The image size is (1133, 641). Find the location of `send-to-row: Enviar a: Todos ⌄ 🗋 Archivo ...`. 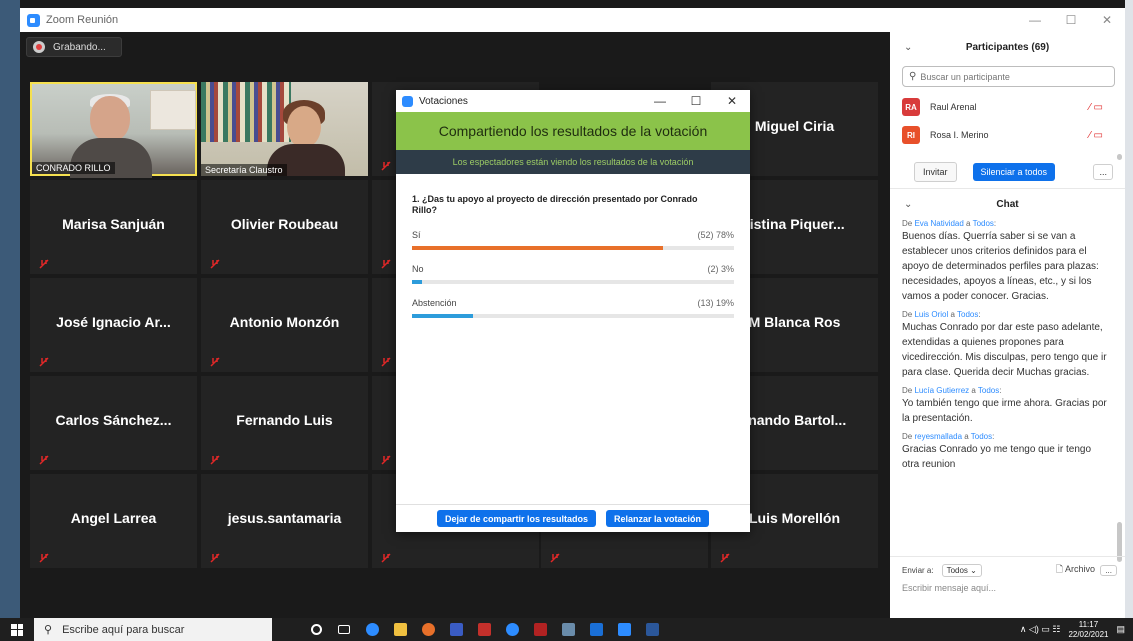

send-to-row: Enviar a: Todos ⌄ 🗋 Archivo ... is located at coordinates (1007, 570).